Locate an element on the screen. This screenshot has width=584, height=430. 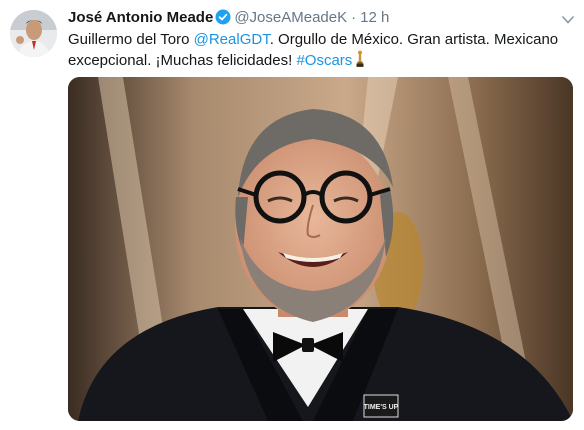
tweet-header: José Antonio Meade @JoseAMeadeK · 12 h is located at coordinates (311, 18).